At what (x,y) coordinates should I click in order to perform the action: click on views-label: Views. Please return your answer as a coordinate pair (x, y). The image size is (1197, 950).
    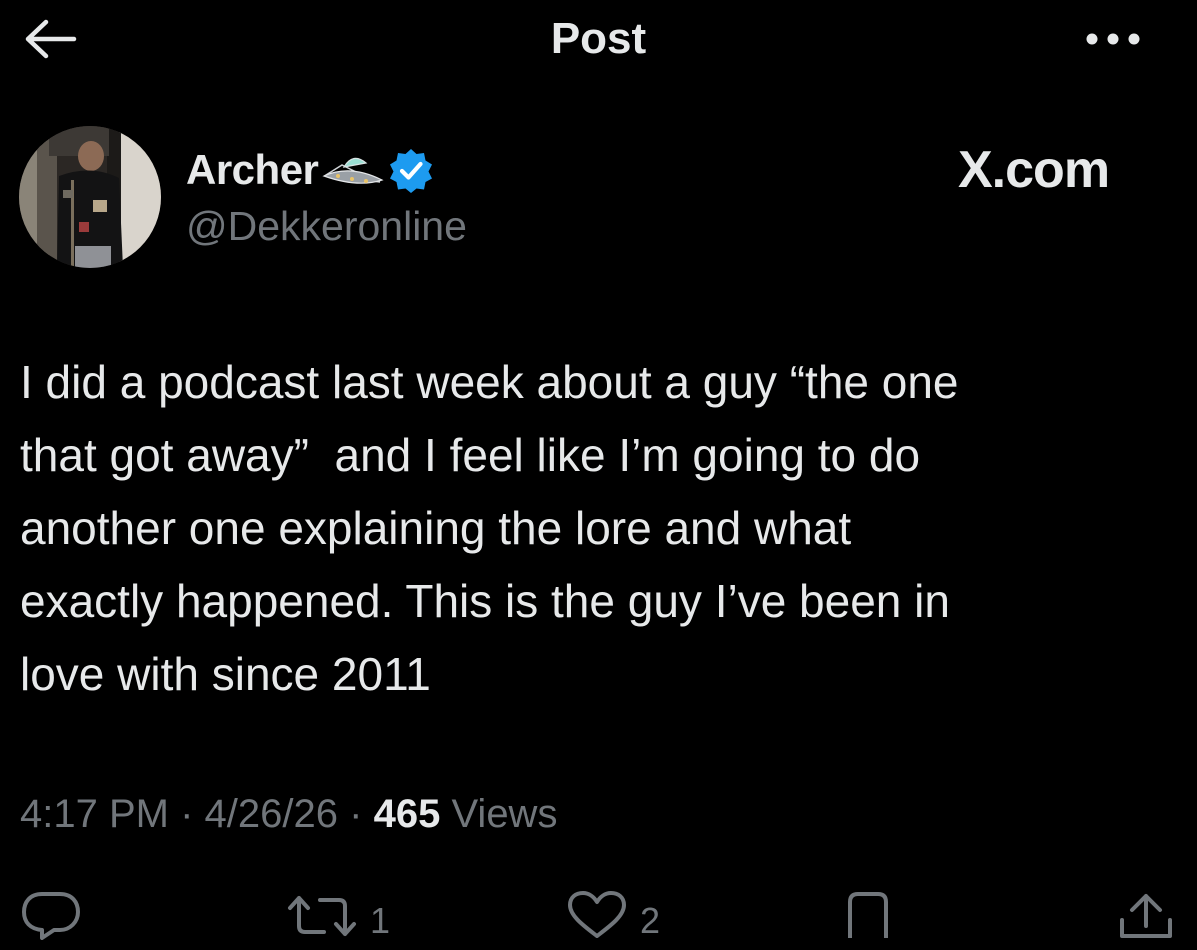
    Looking at the image, I should click on (504, 814).